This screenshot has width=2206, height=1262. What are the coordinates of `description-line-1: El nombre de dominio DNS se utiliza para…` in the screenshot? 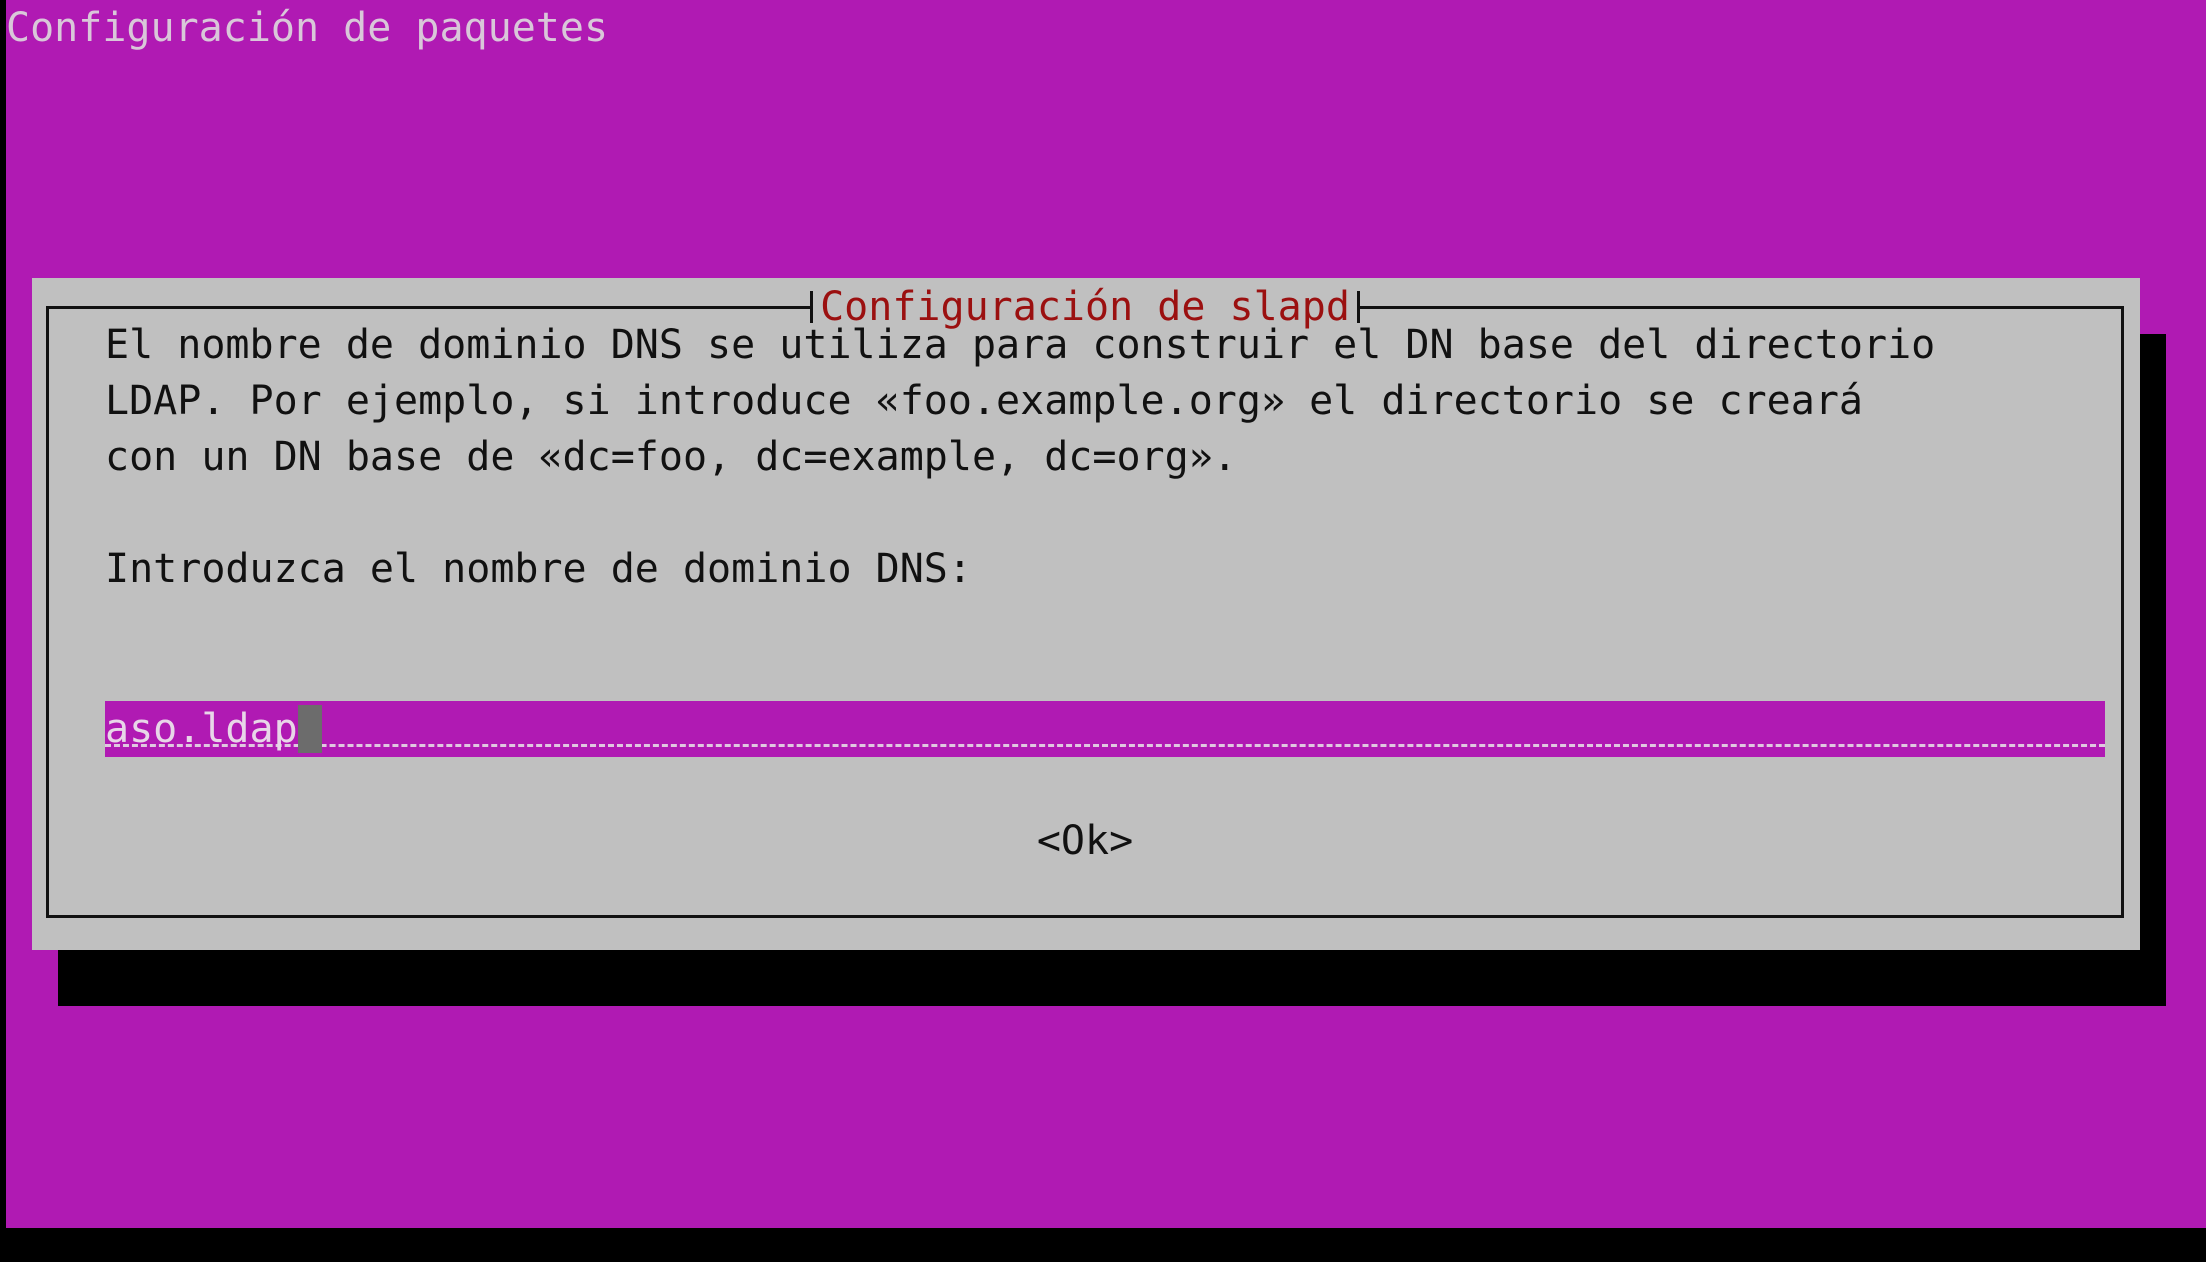 It's located at (1020, 345).